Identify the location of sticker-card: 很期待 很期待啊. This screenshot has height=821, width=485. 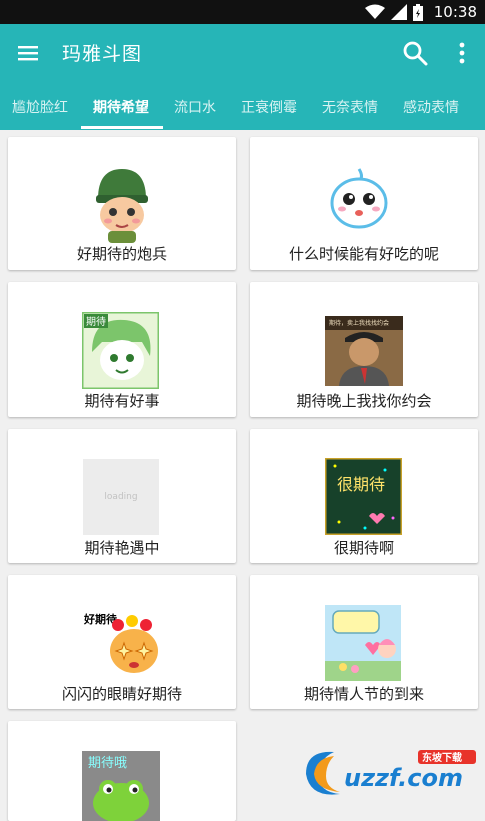
(364, 496).